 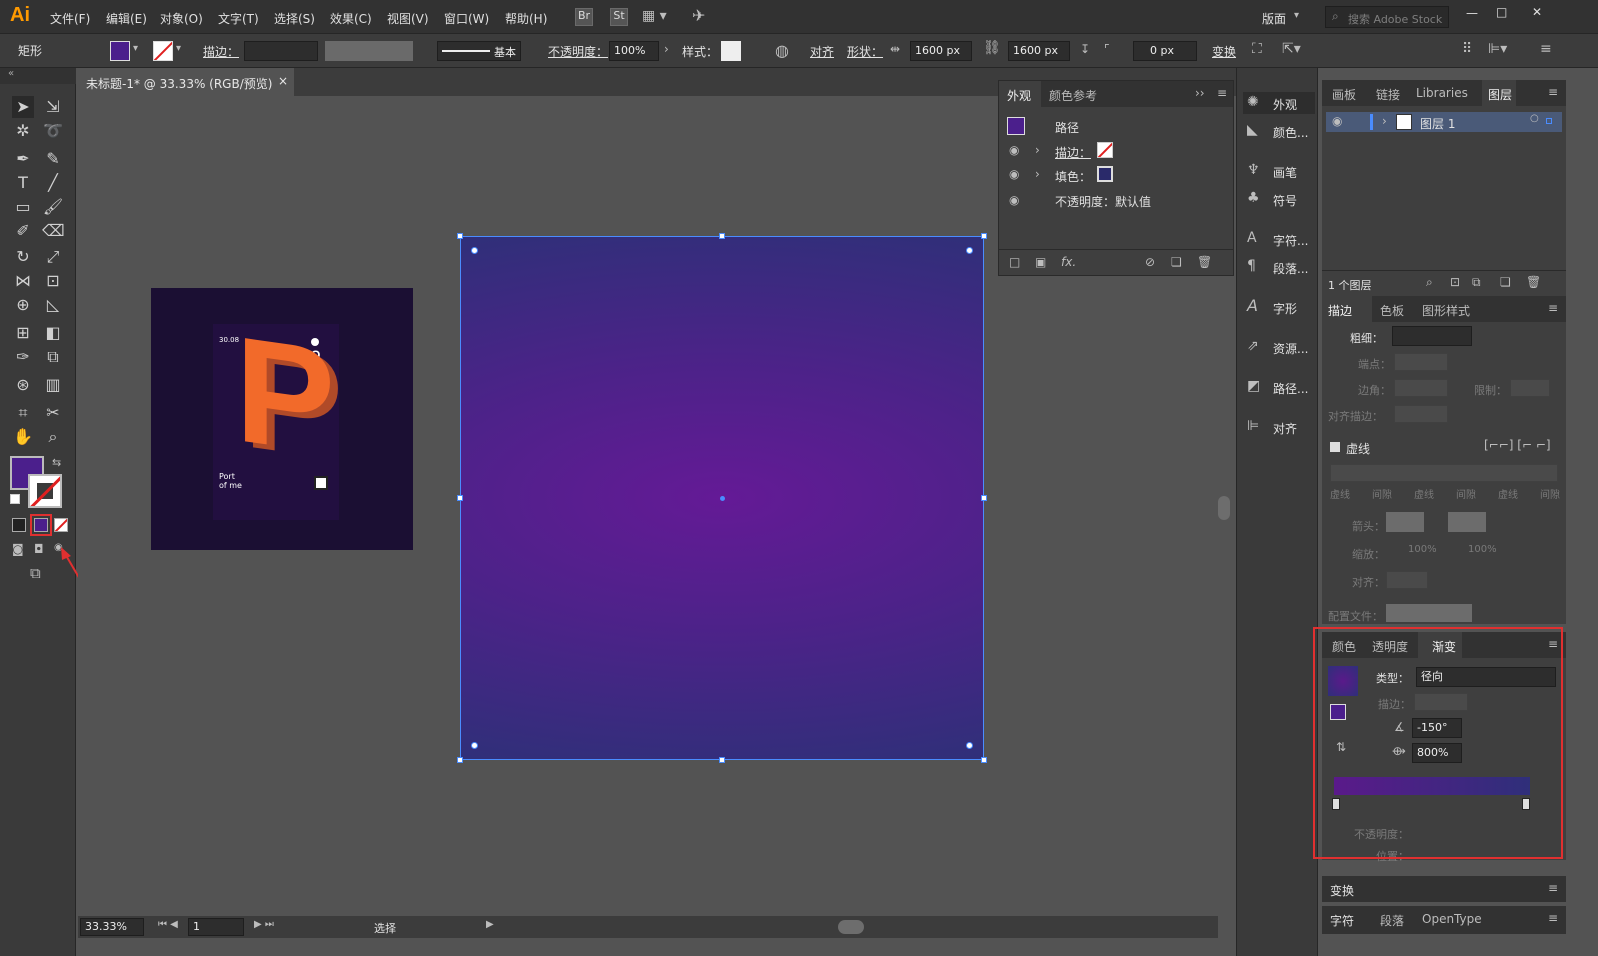 I want to click on eraser-tool-icon: ⌫, so click(x=53, y=231).